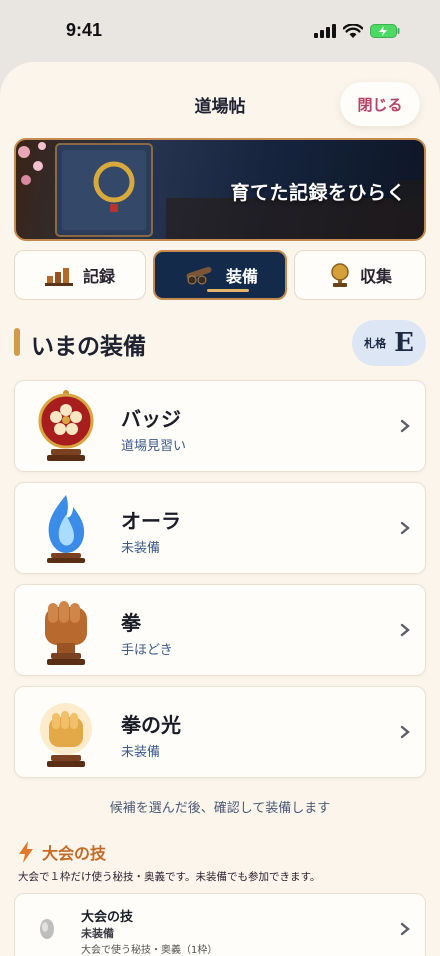  Describe the element at coordinates (154, 446) in the screenshot. I see `card-subtitle: 道場見習い` at that location.